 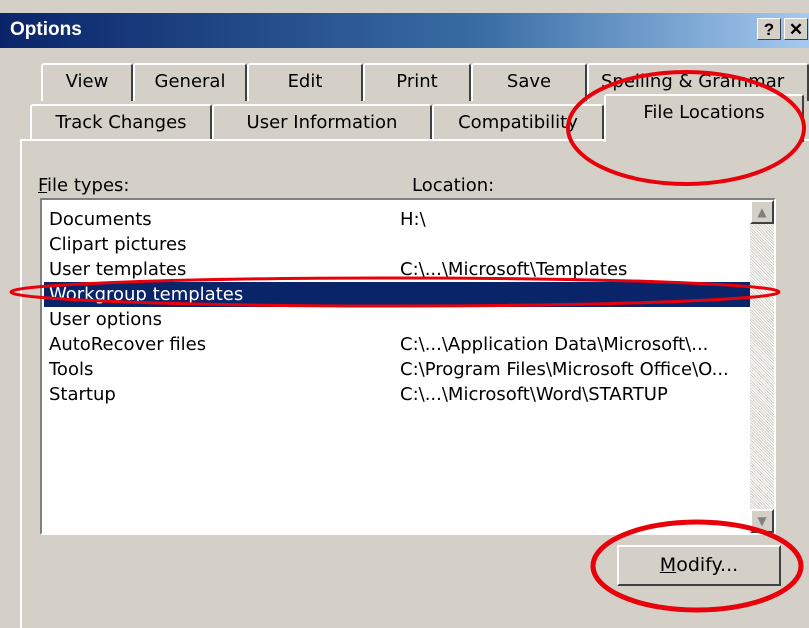 What do you see at coordinates (71, 369) in the screenshot?
I see `list-item-type: Tools` at bounding box center [71, 369].